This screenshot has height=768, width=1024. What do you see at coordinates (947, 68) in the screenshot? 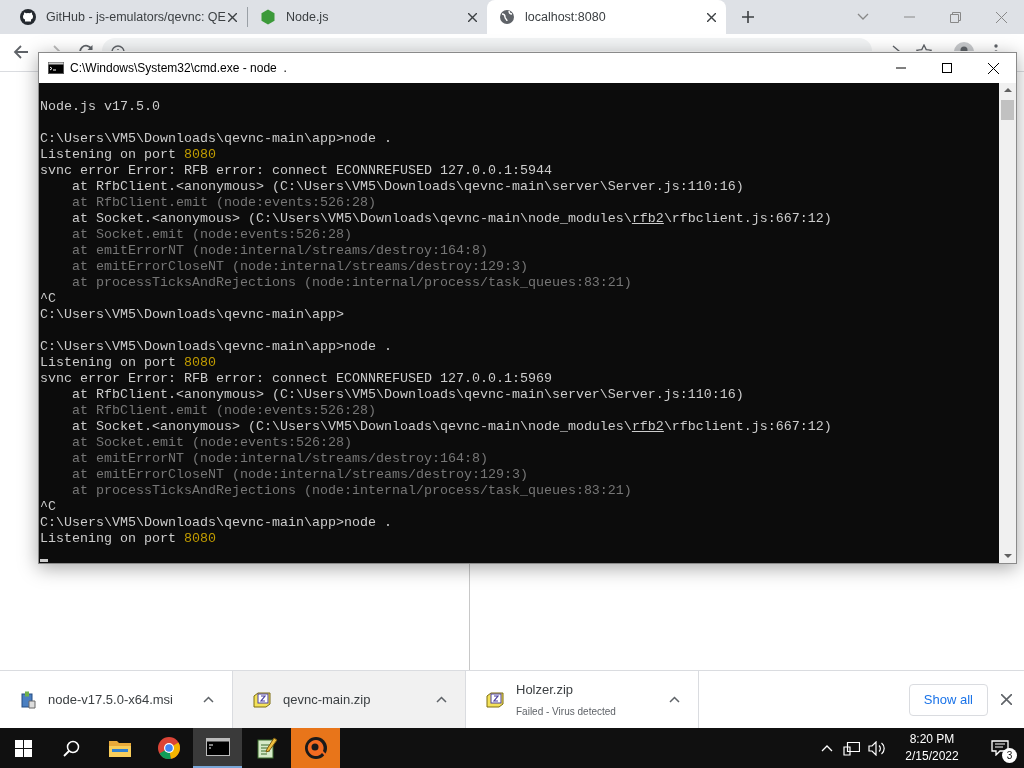
I see `maximize-icon` at bounding box center [947, 68].